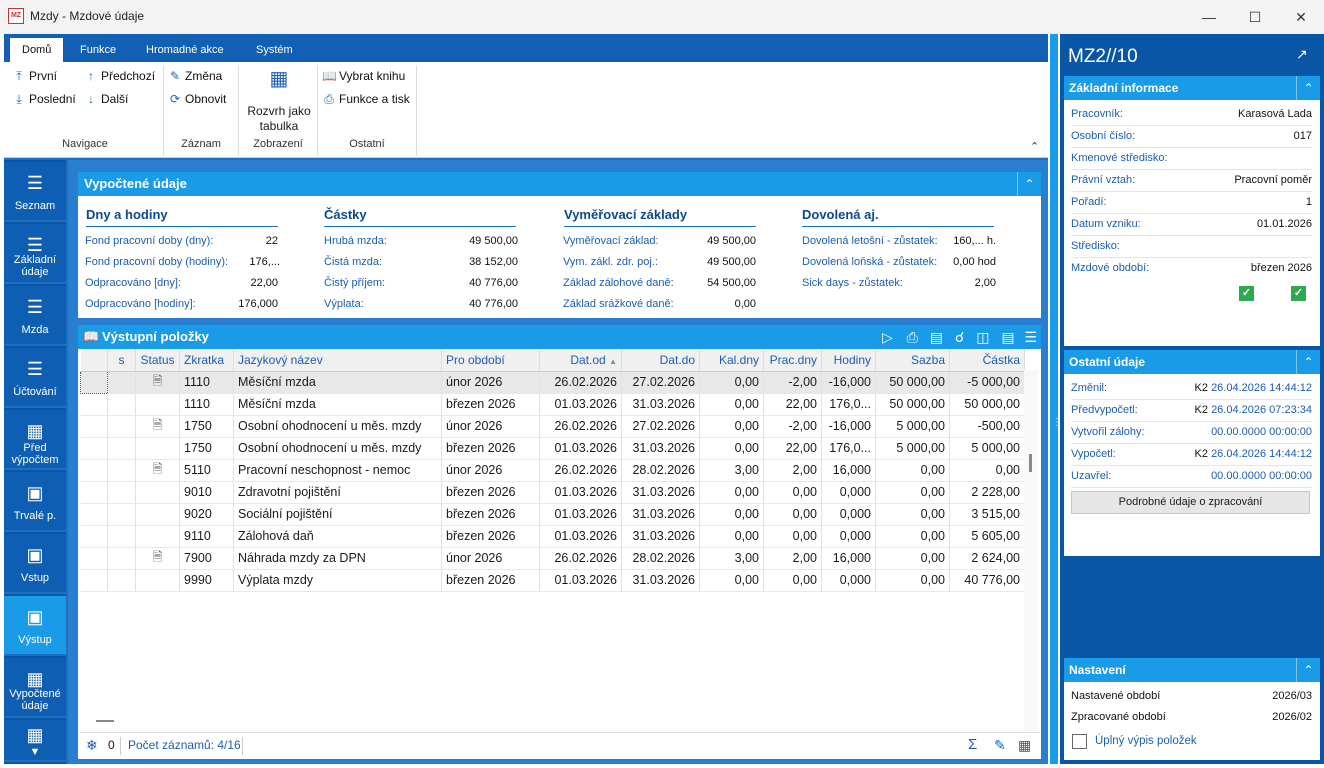  Describe the element at coordinates (490, 492) in the screenshot. I see `table-cell: březen 2026` at that location.